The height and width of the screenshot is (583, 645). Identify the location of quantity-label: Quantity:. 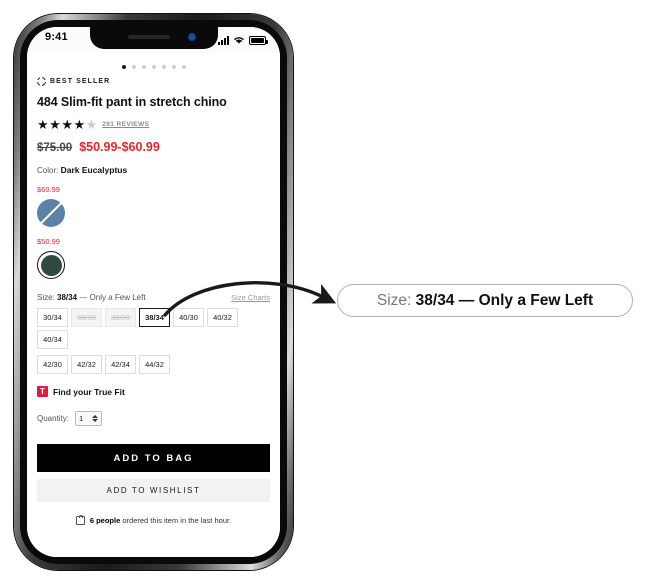
(53, 418).